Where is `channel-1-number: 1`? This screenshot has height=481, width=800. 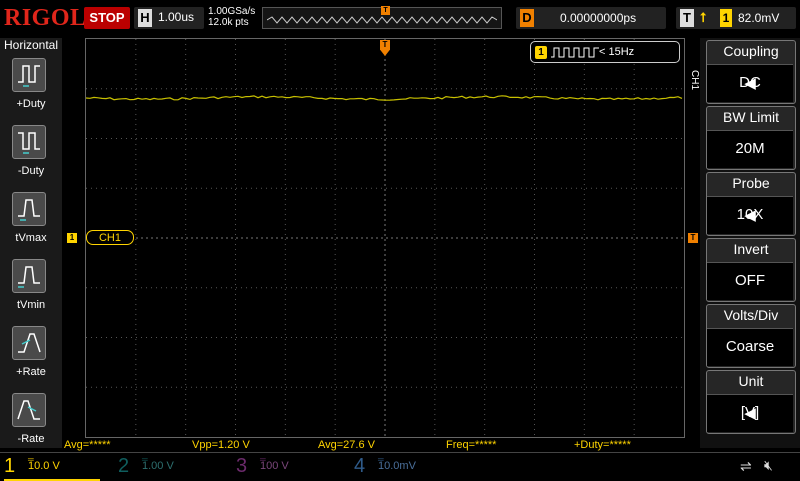 channel-1-number: 1 is located at coordinates (10, 466).